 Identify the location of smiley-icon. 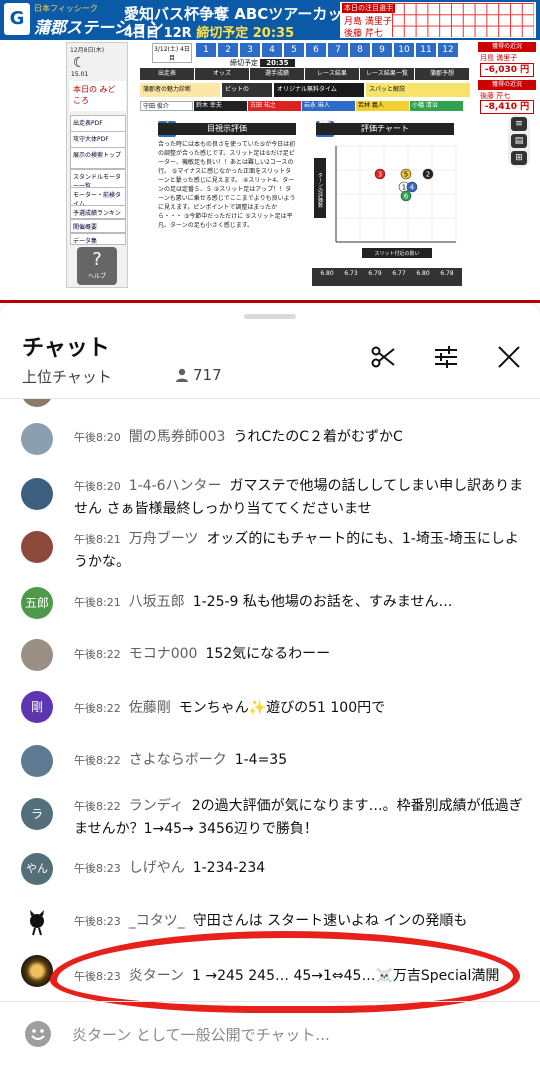
(38, 1034).